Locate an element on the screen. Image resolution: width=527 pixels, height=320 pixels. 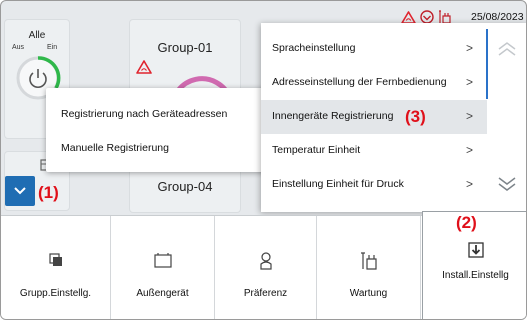
nav-preference: Präferenz is located at coordinates (266, 267).